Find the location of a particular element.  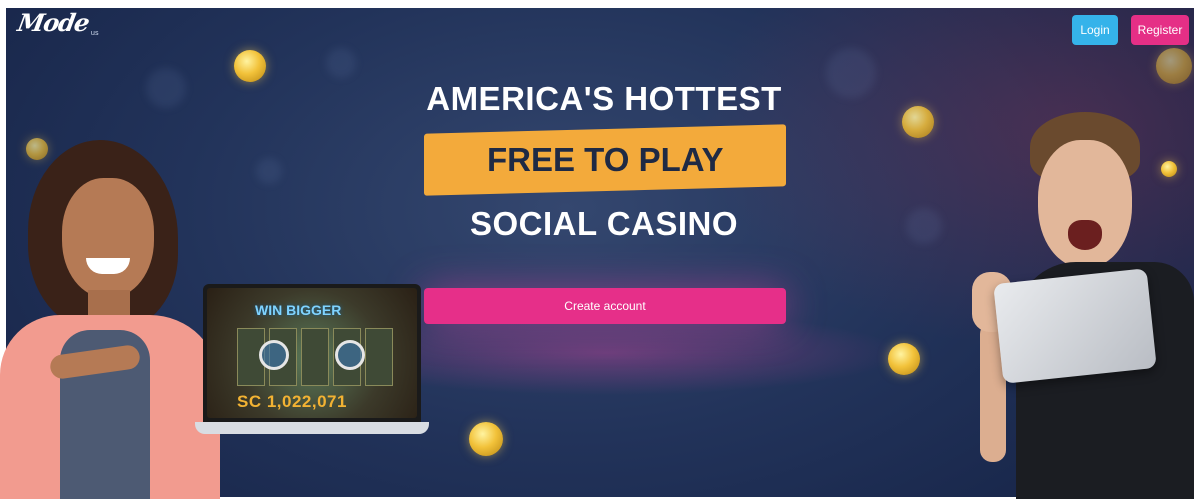

headline-bottom: SOCIAL CASINO is located at coordinates (604, 223).